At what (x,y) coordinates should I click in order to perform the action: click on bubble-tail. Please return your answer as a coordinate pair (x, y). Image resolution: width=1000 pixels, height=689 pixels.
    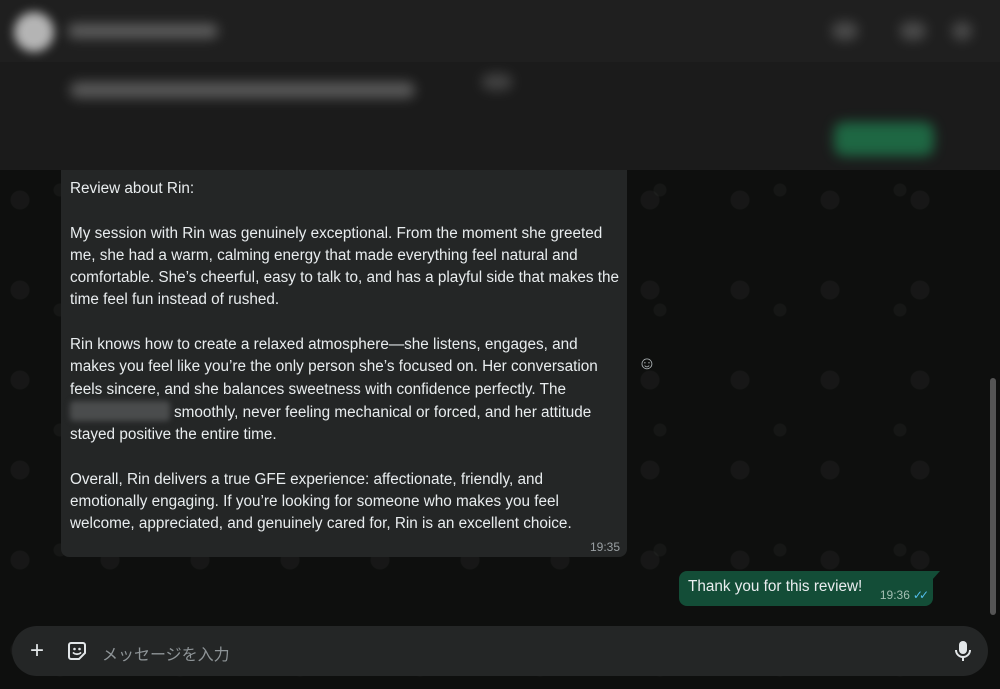
    Looking at the image, I should click on (936, 575).